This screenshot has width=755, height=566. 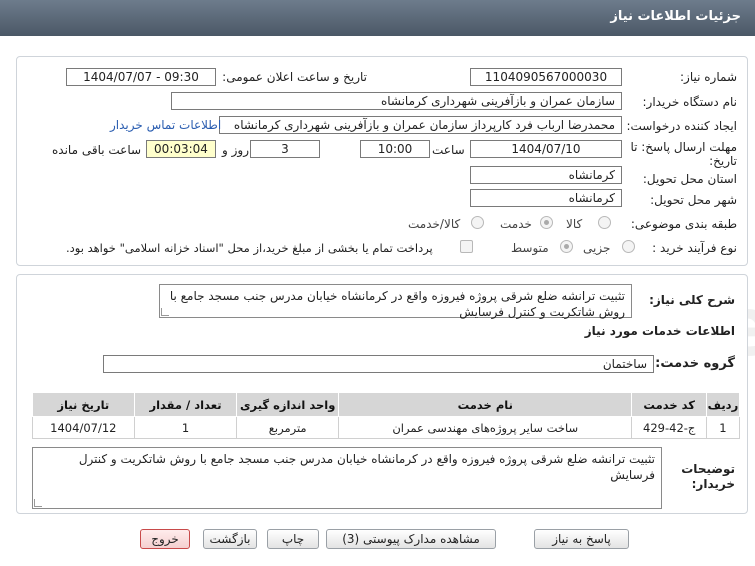 What do you see at coordinates (485, 427) in the screenshot?
I see `cell-service-name: ساخت سایر پروژه‌های مهندسی عمران` at bounding box center [485, 427].